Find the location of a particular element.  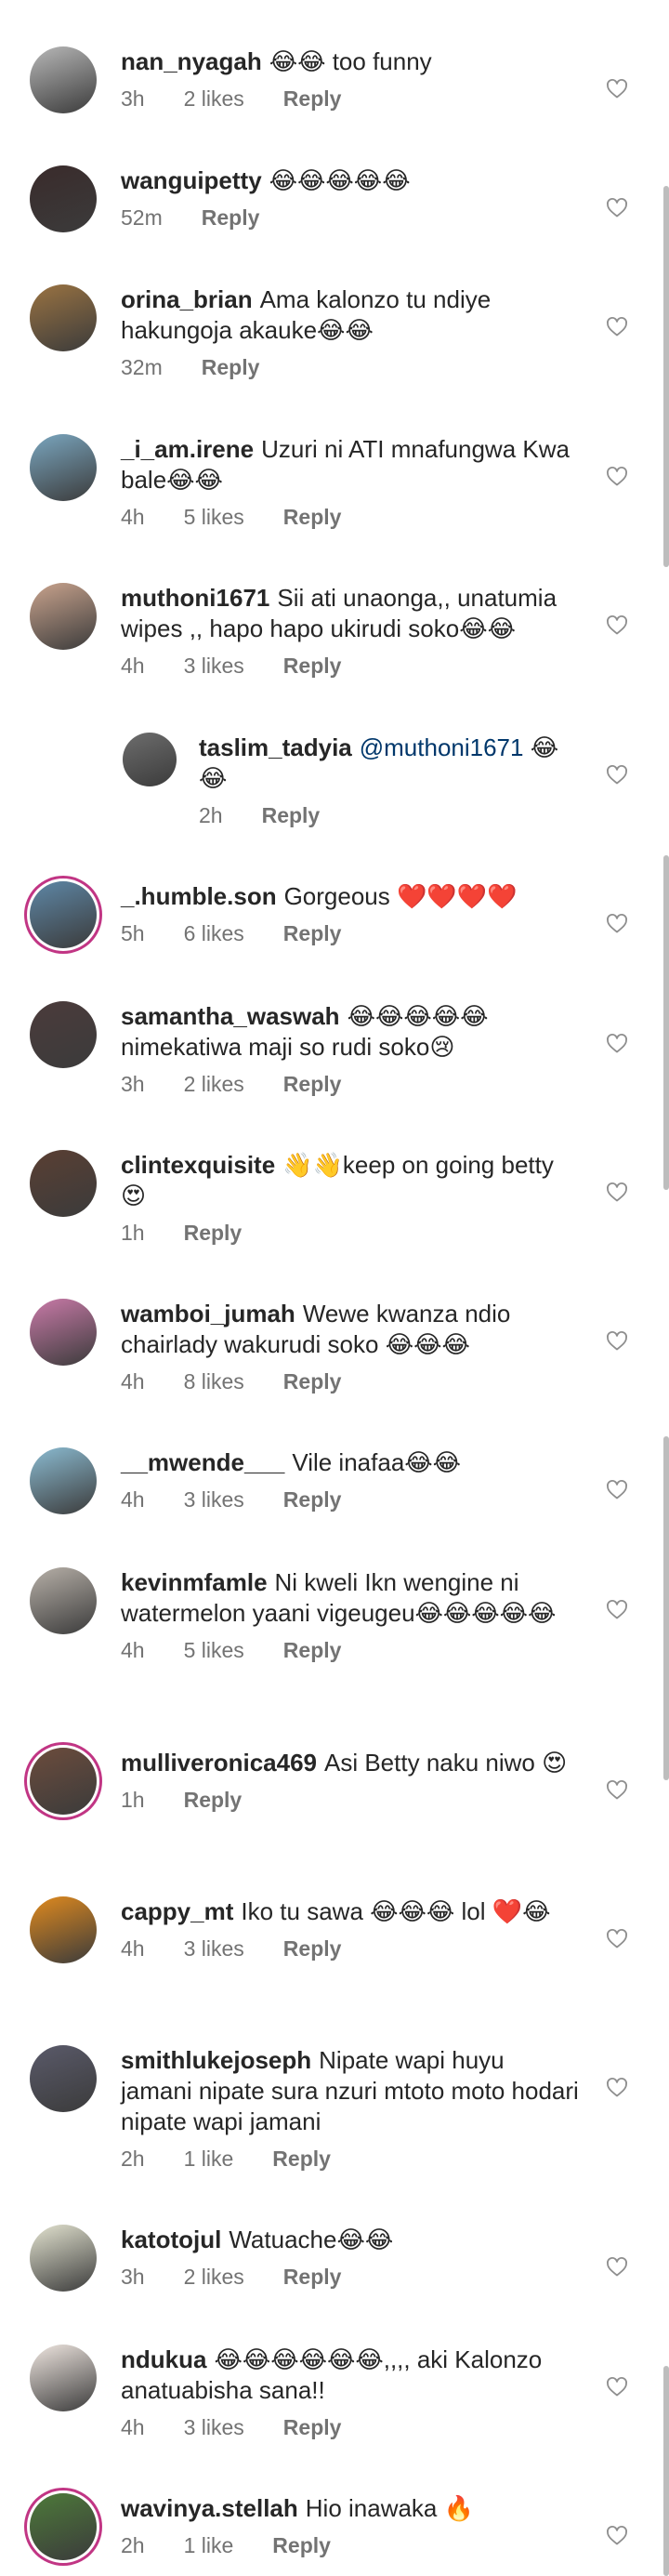

username: wamboi_jumah is located at coordinates (208, 1314).